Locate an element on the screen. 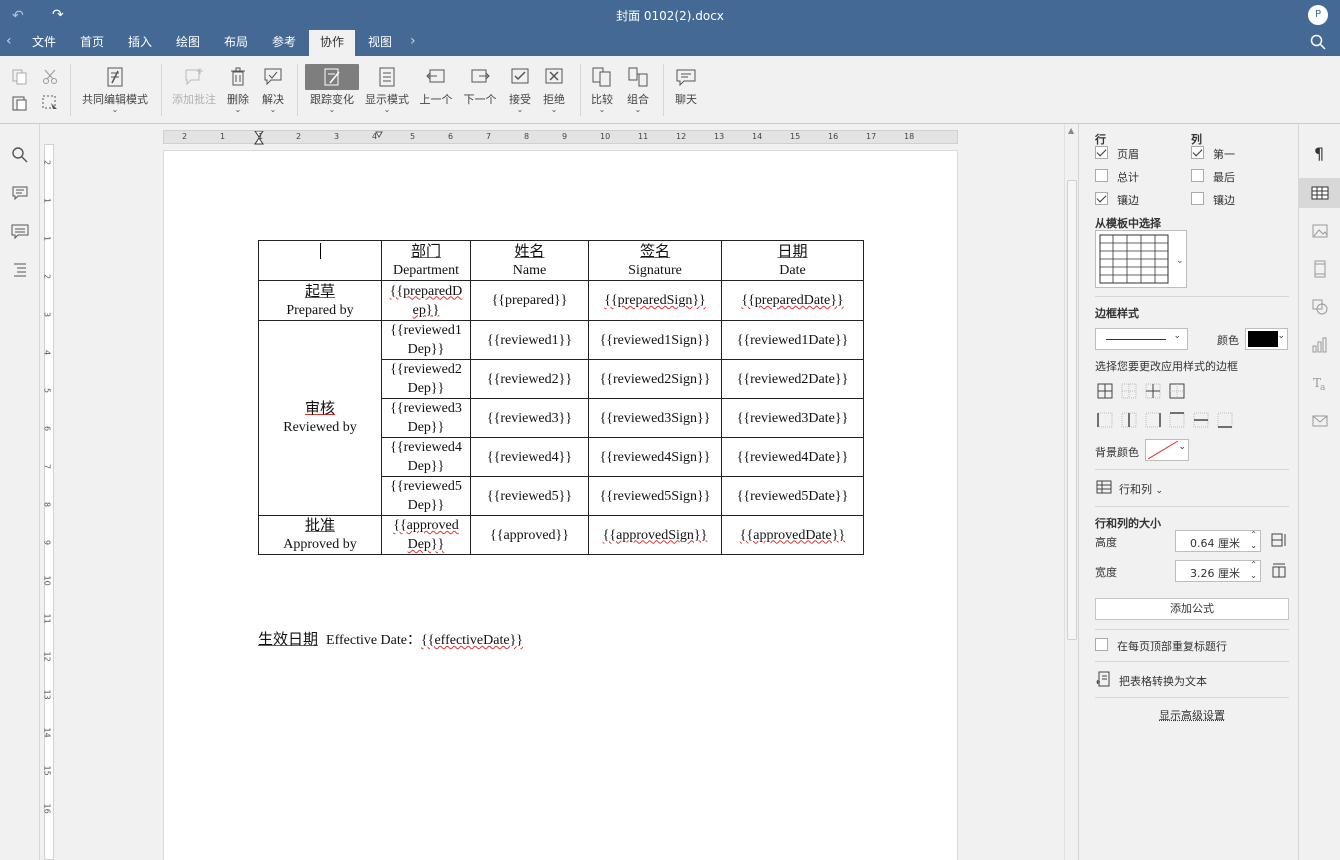 Image resolution: width=1340 pixels, height=860 pixels. inner-borders-icon is located at coordinates (1153, 391).